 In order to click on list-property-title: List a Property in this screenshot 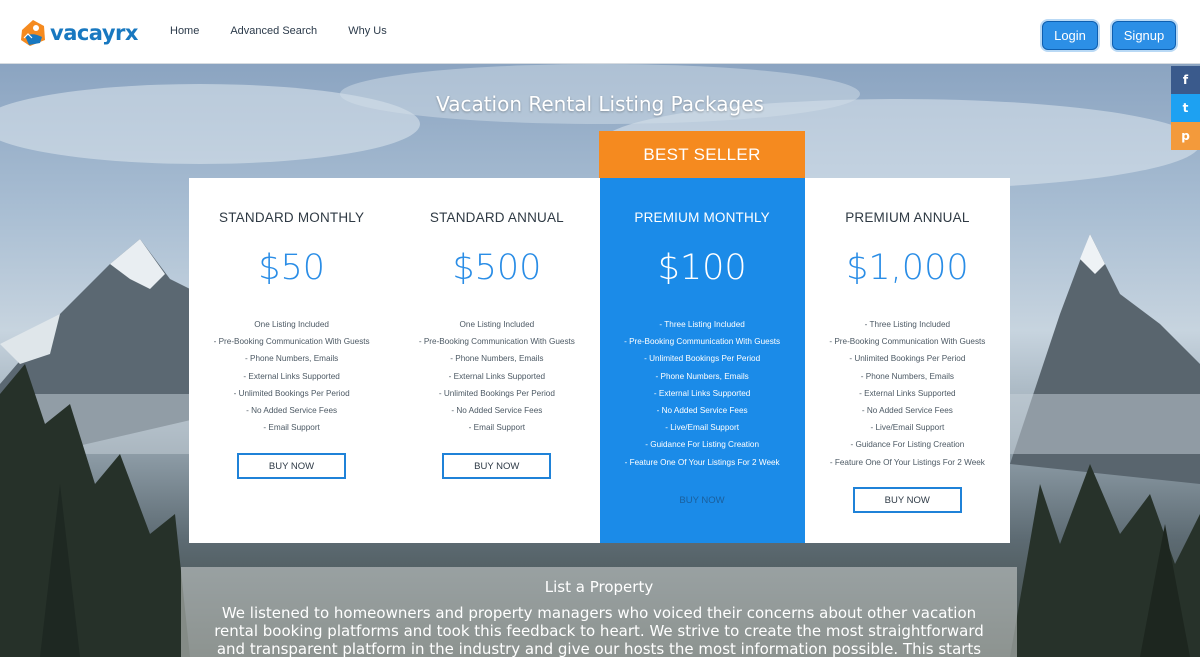, I will do `click(599, 587)`.